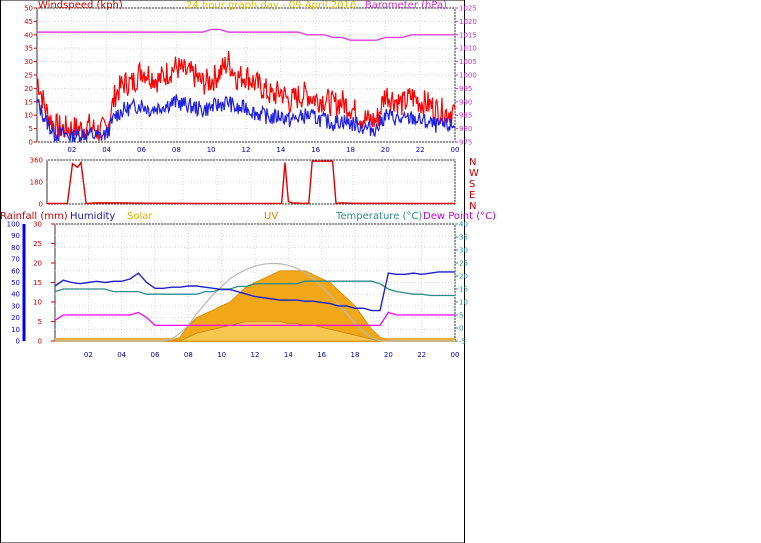 The height and width of the screenshot is (543, 761). Describe the element at coordinates (271, 5) in the screenshot. I see `chart-title: 24 hour graph day - 09 April 2016` at that location.